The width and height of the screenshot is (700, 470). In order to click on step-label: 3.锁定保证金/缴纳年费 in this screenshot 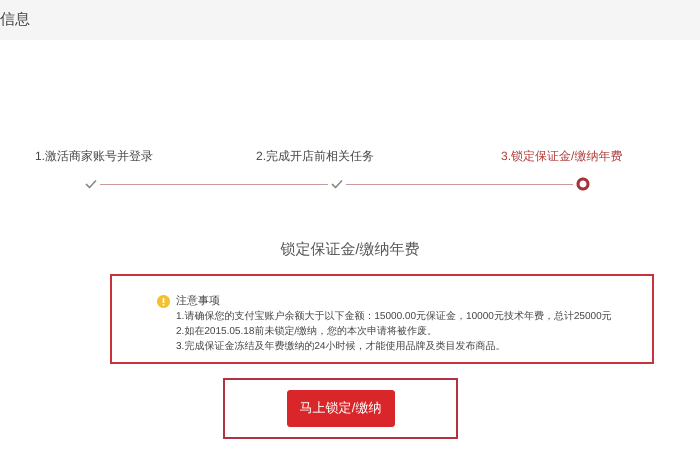, I will do `click(561, 156)`.